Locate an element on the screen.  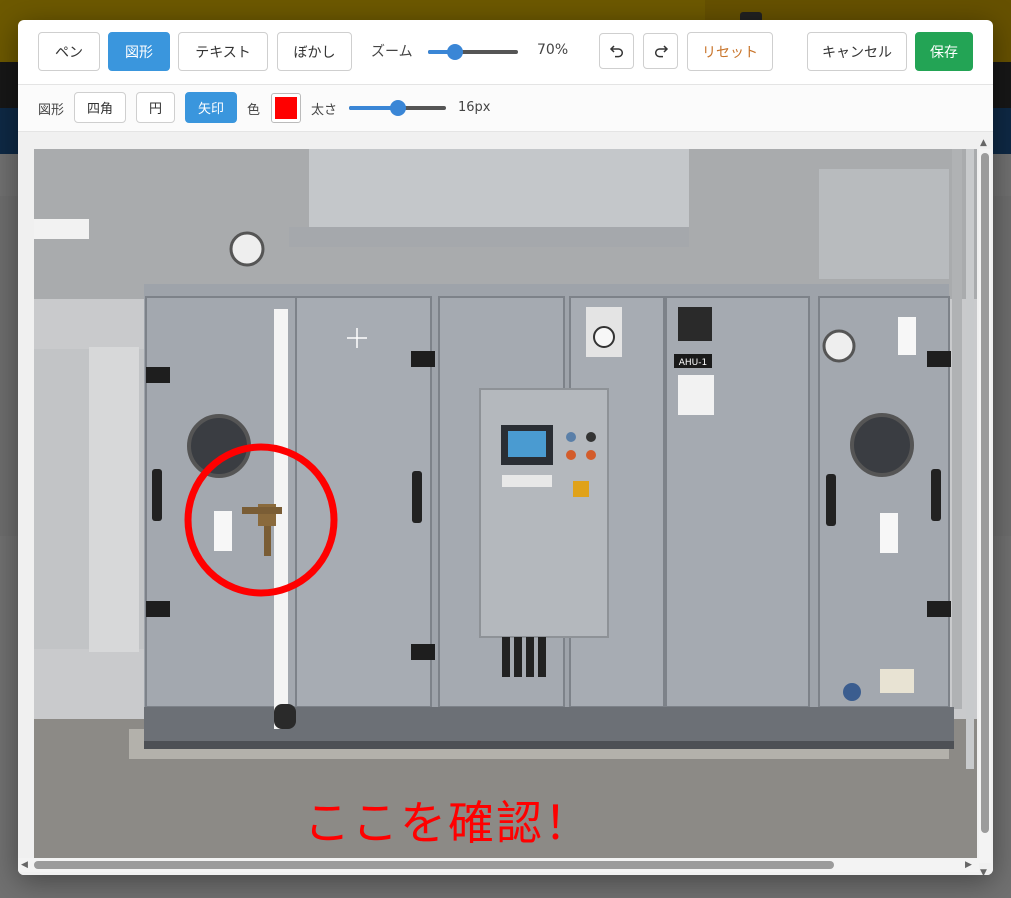
shape-arrow-button: 矢印 is located at coordinates (211, 107).